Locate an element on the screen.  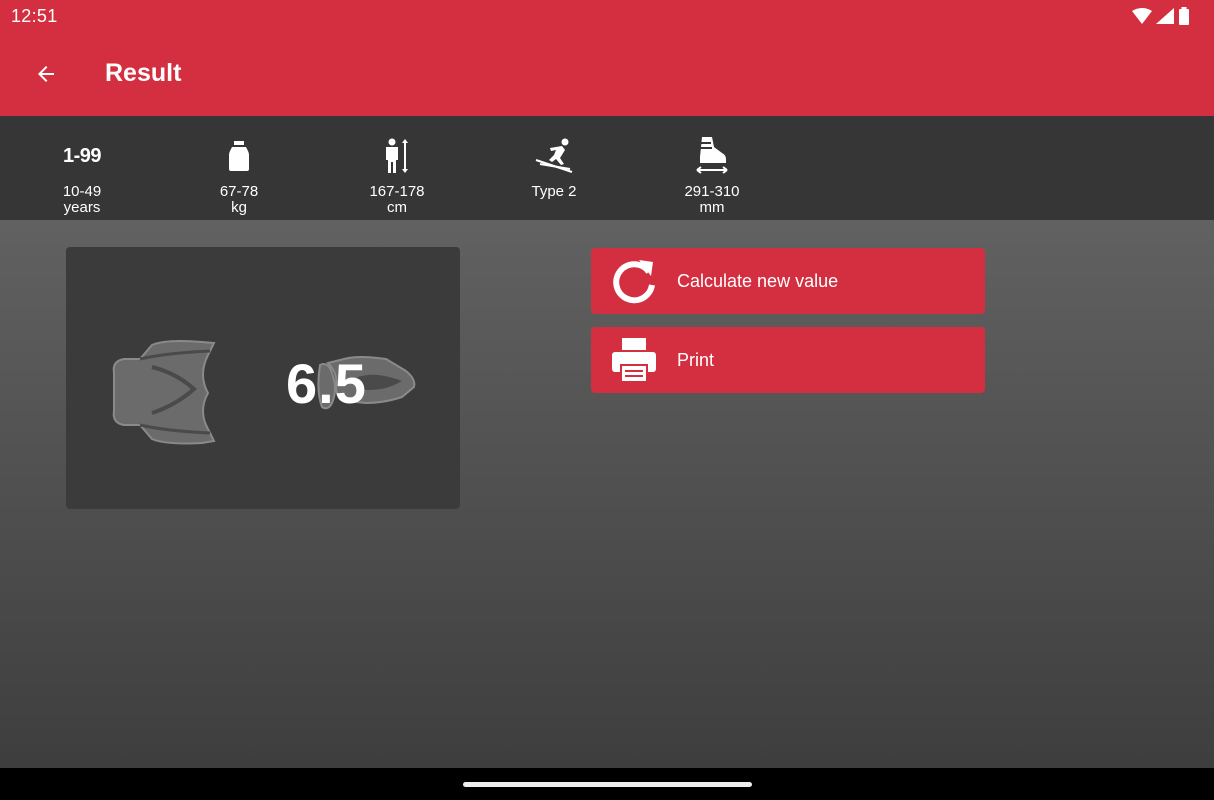
gesture-handle is located at coordinates (607, 784).